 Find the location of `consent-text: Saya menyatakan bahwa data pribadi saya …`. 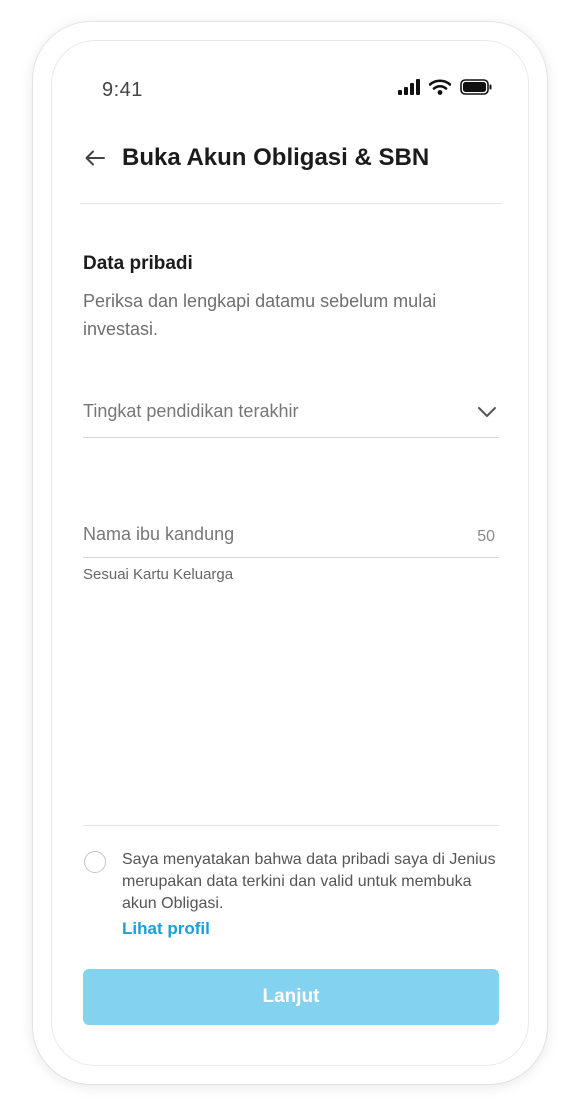

consent-text: Saya menyatakan bahwa data pribadi saya … is located at coordinates (309, 881).